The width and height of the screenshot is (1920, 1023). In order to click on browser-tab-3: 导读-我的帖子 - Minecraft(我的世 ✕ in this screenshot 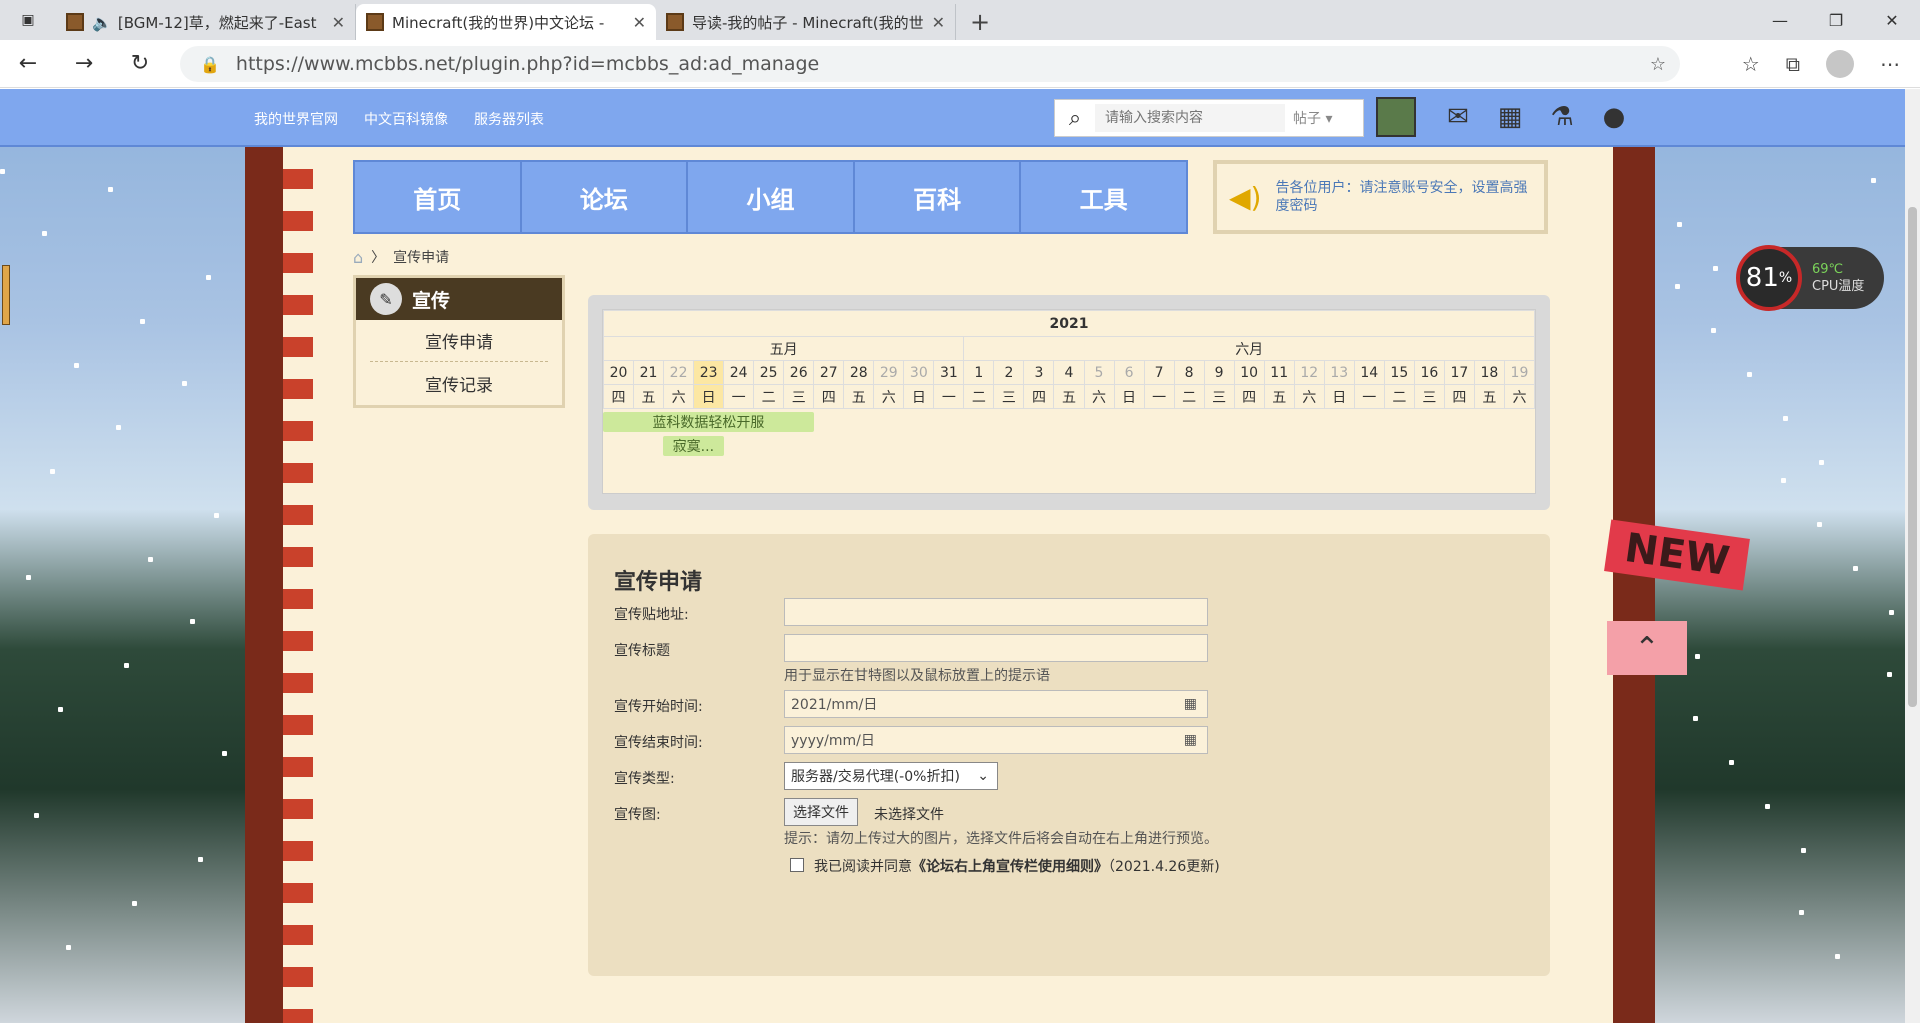, I will do `click(806, 22)`.